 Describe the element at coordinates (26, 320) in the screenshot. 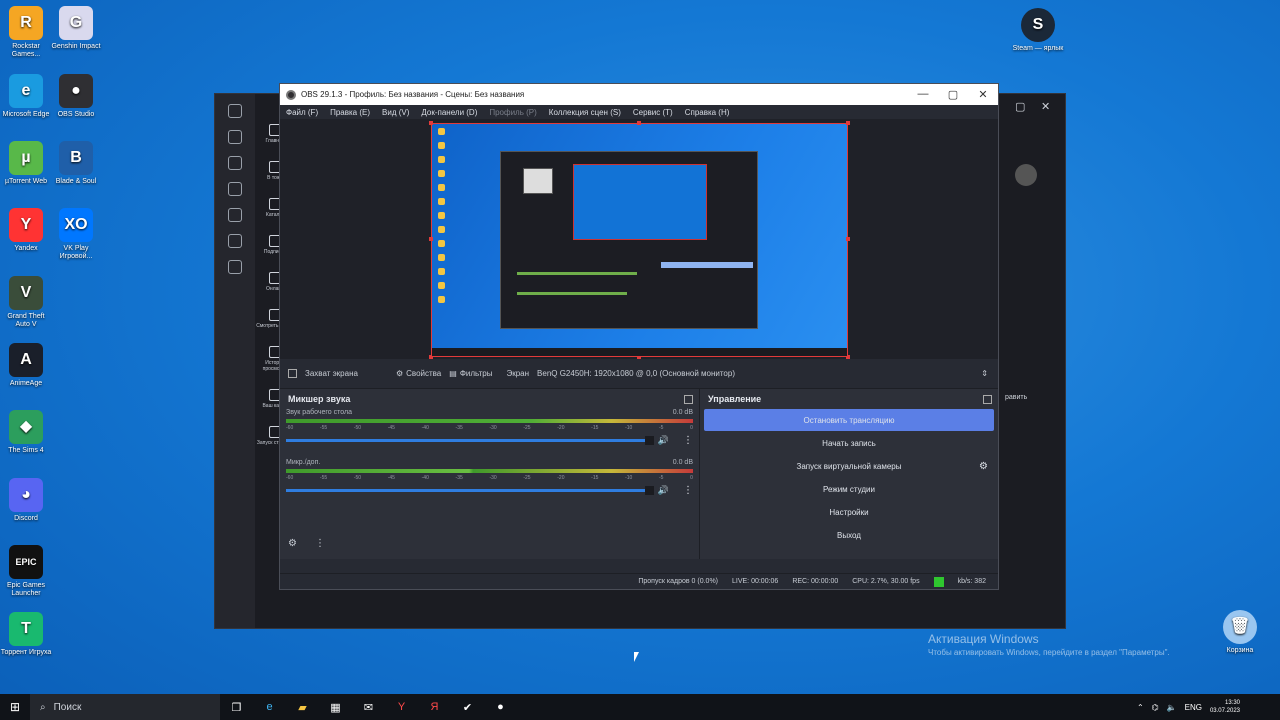

I see `desktop-icon-label: Grand Theft Auto V` at that location.